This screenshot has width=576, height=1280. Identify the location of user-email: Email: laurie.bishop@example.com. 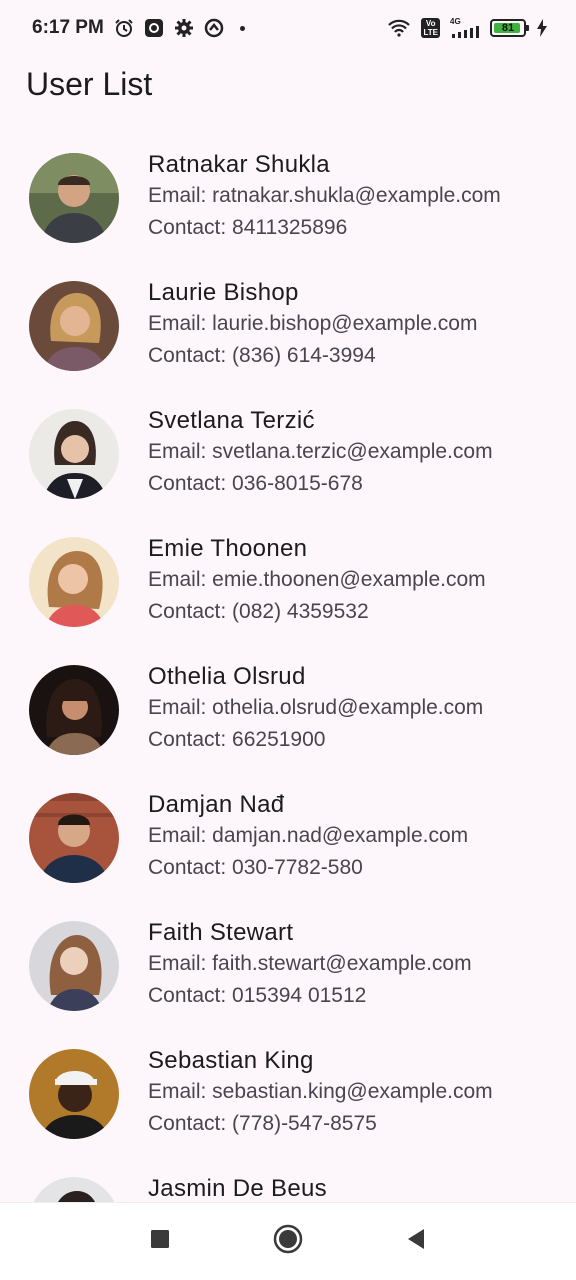
(313, 323).